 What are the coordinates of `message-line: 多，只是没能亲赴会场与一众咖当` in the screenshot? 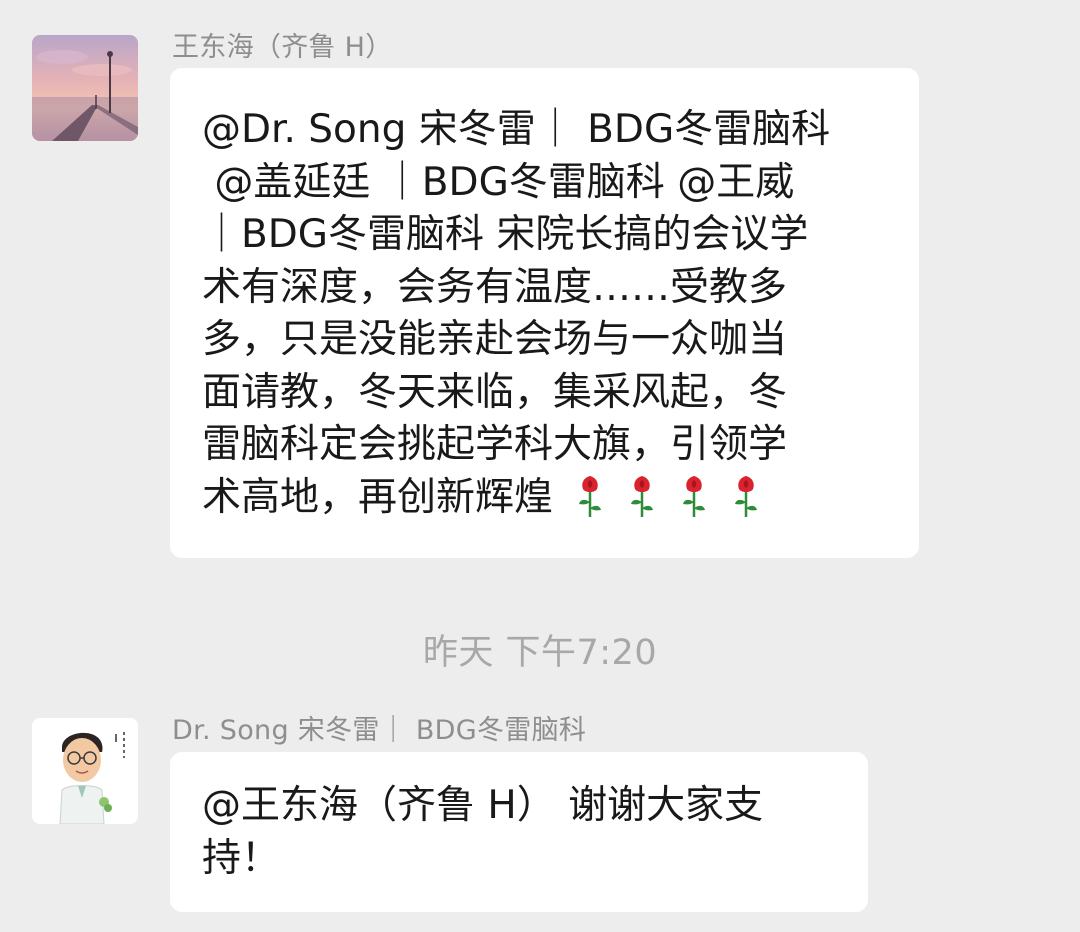 It's located at (495, 339).